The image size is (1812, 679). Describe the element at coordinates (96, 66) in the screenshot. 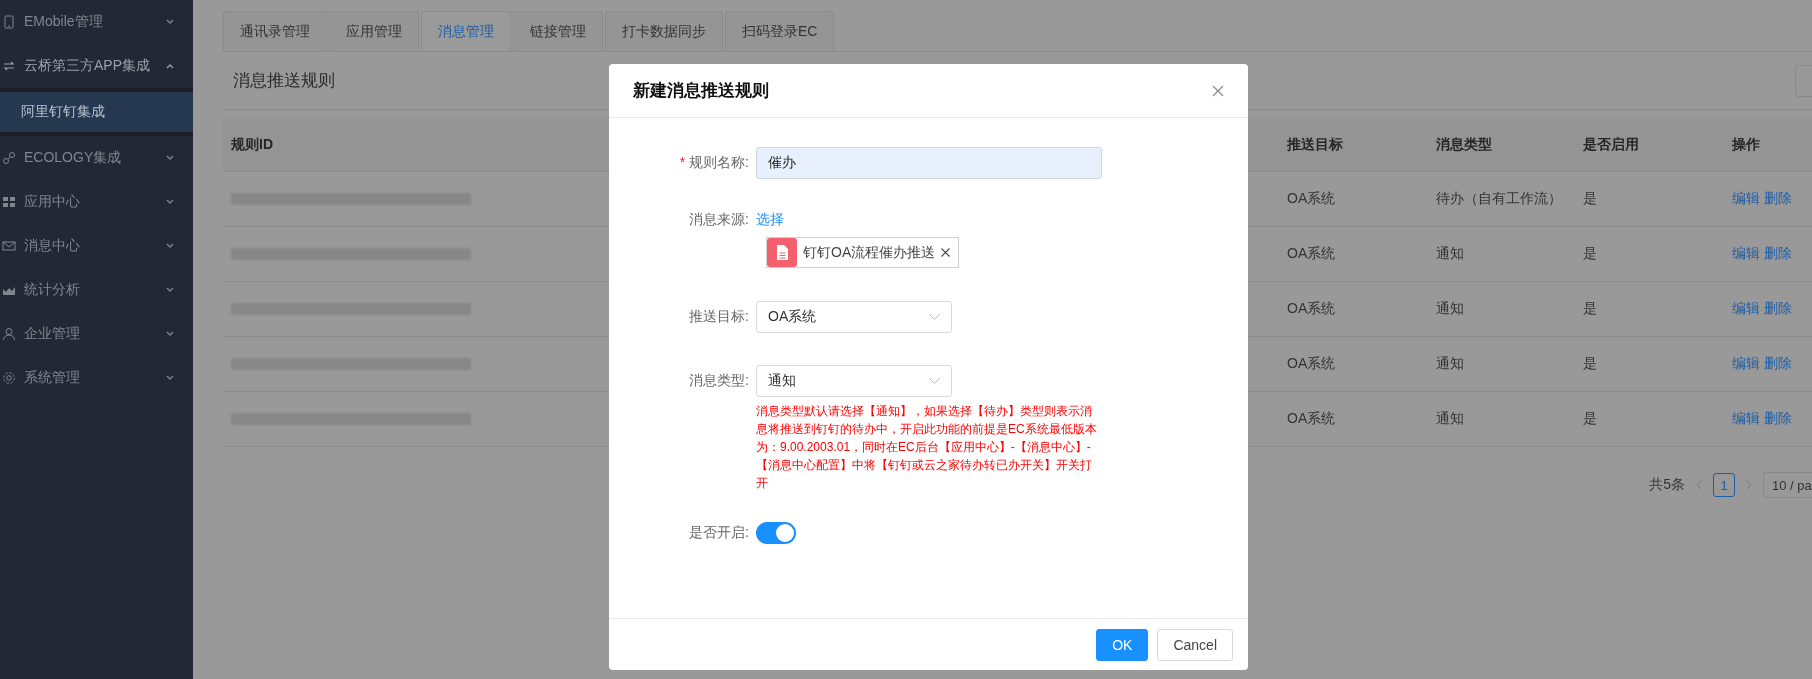

I see `sidebar-item: 云桥第三方APP集成` at that location.